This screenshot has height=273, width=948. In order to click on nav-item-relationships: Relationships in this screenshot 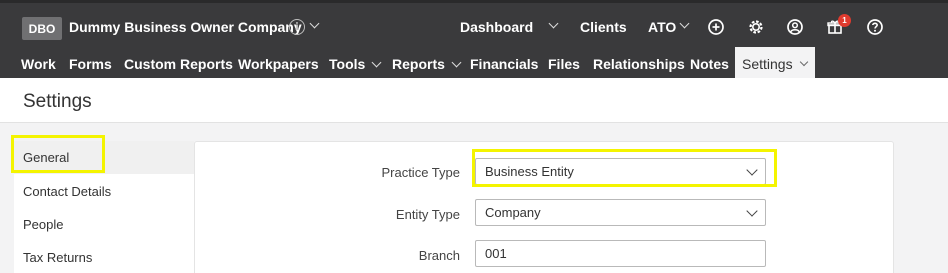, I will do `click(639, 64)`.